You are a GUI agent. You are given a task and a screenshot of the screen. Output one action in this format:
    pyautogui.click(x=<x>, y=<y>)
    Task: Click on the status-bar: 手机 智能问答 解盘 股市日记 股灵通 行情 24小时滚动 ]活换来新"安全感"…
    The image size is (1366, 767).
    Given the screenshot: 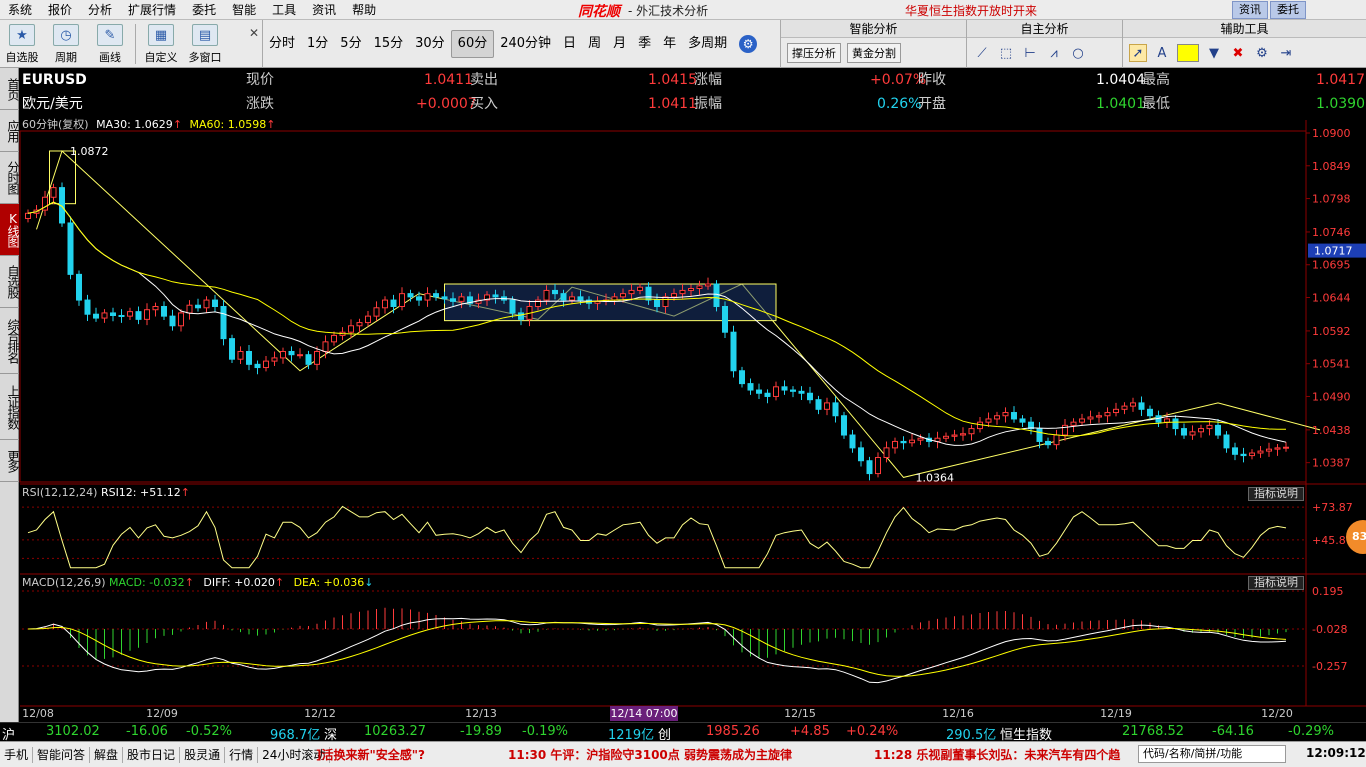 What is the action you would take?
    pyautogui.click(x=683, y=754)
    